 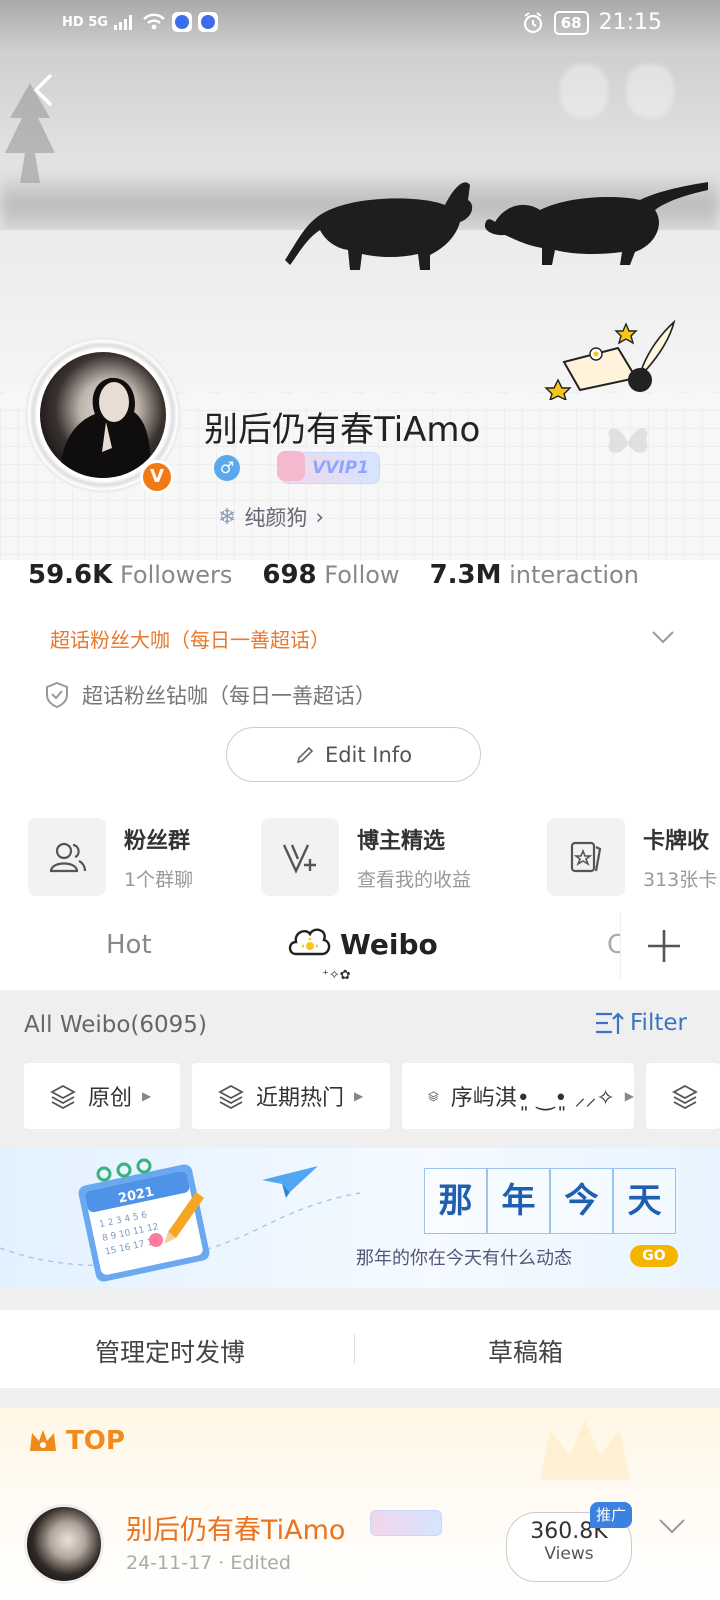 What do you see at coordinates (95, 1441) in the screenshot?
I see `top-label-text: TOP` at bounding box center [95, 1441].